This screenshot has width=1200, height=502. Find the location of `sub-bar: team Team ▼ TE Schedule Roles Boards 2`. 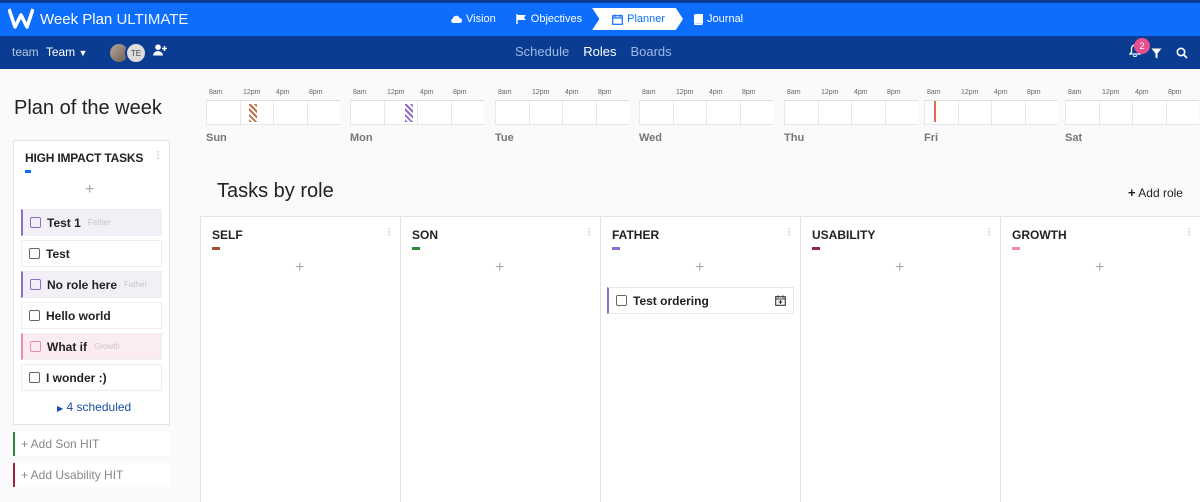

sub-bar: team Team ▼ TE Schedule Roles Boards 2 is located at coordinates (600, 52).